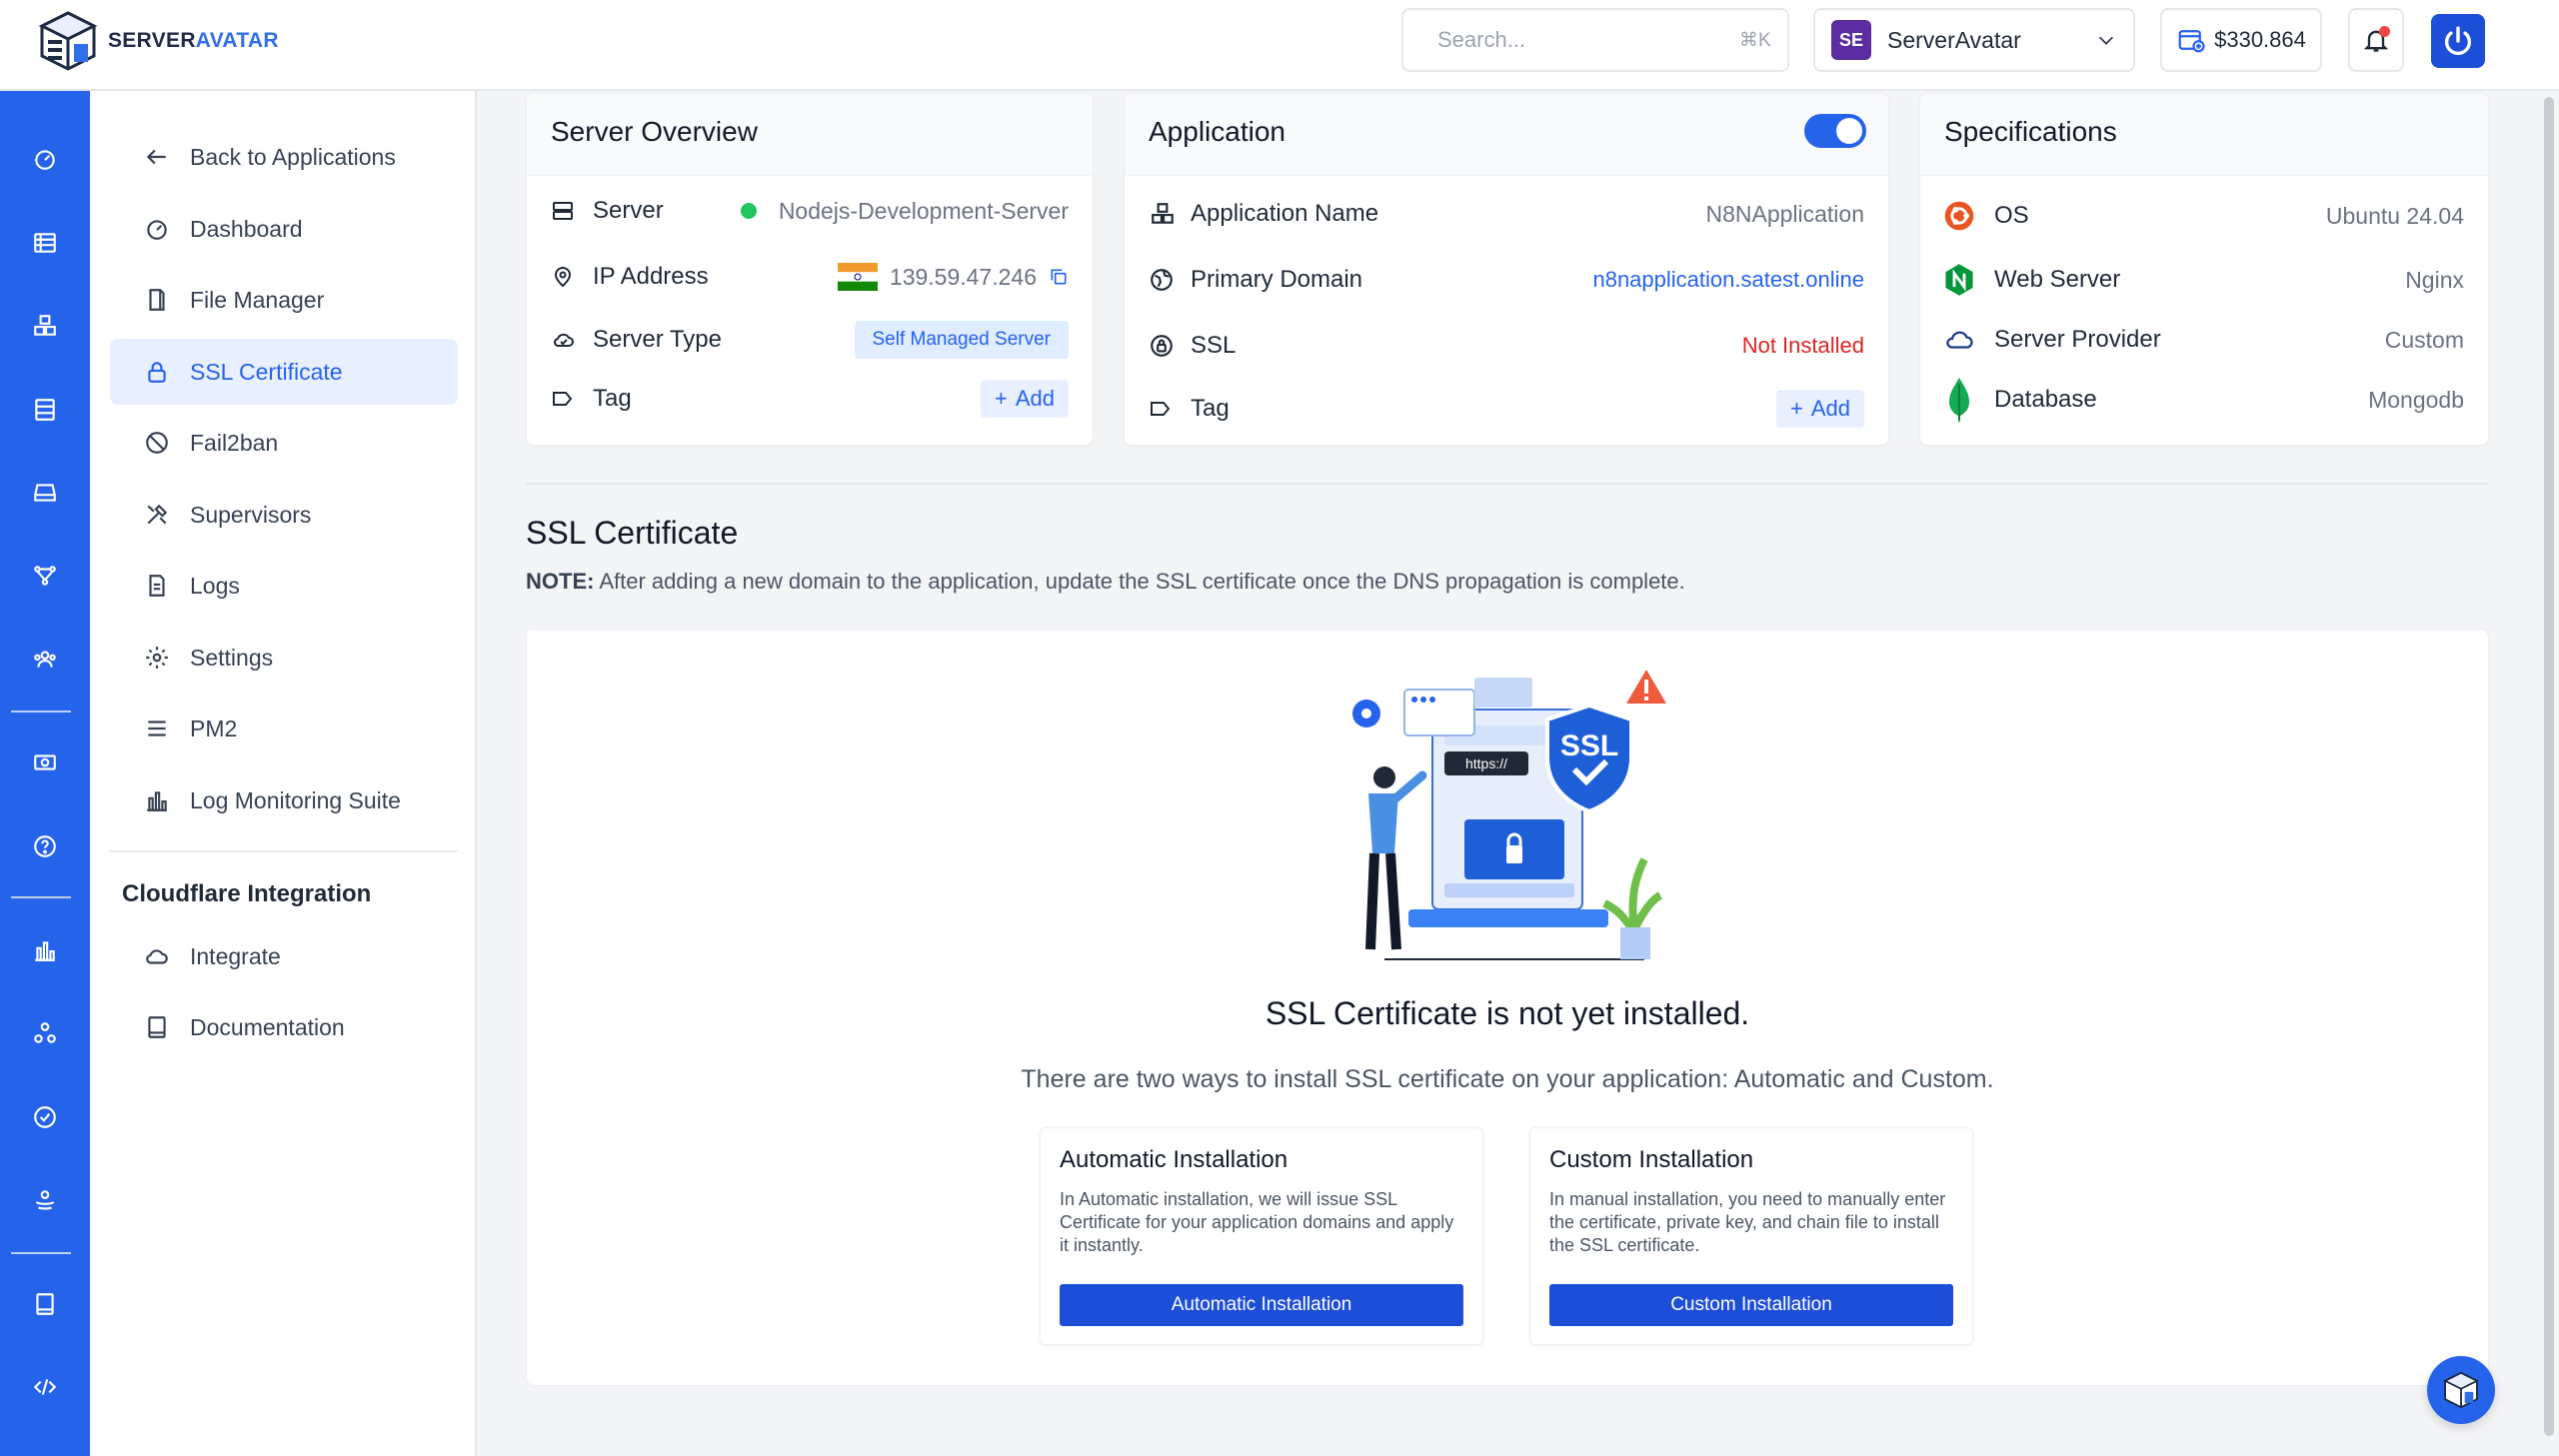 The height and width of the screenshot is (1456, 2559). Describe the element at coordinates (1261, 1305) in the screenshot. I see `automatic-installation-button: Automatic Installation` at that location.